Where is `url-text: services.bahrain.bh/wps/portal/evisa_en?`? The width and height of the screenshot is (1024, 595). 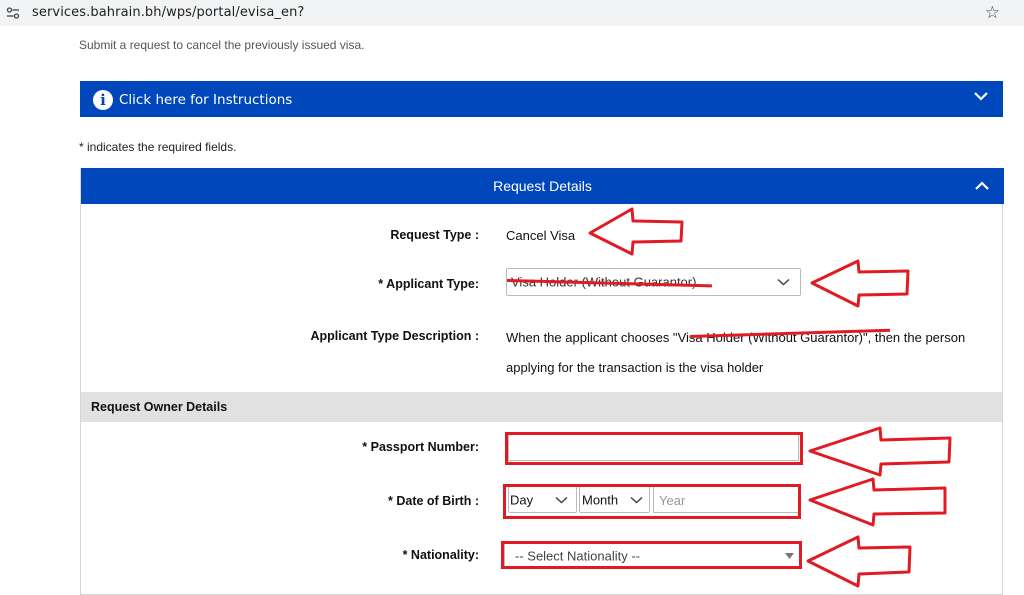
url-text: services.bahrain.bh/wps/portal/evisa_en? is located at coordinates (168, 12).